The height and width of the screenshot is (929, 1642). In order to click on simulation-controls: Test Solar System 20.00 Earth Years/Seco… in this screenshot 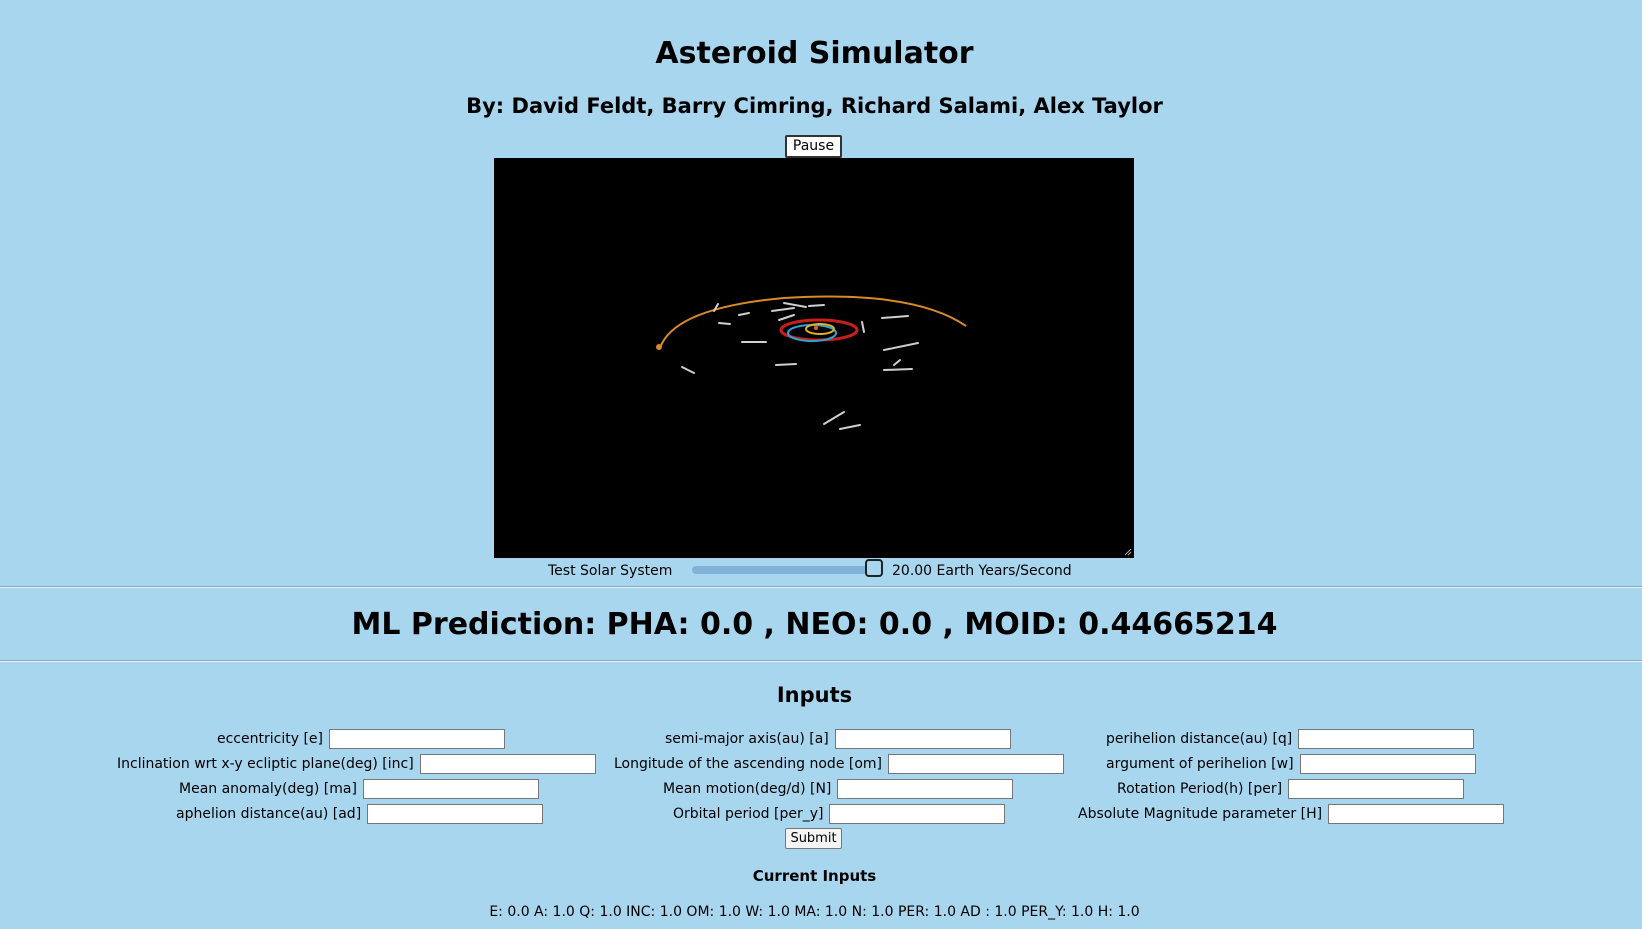, I will do `click(821, 570)`.